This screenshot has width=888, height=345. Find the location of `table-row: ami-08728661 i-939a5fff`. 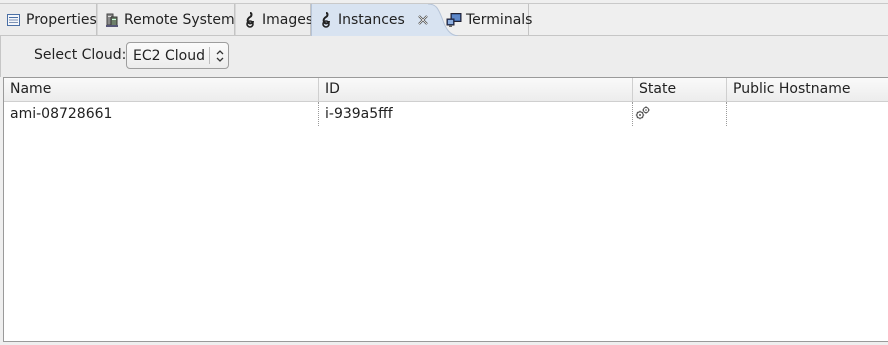

table-row: ami-08728661 i-939a5fff is located at coordinates (446, 114).